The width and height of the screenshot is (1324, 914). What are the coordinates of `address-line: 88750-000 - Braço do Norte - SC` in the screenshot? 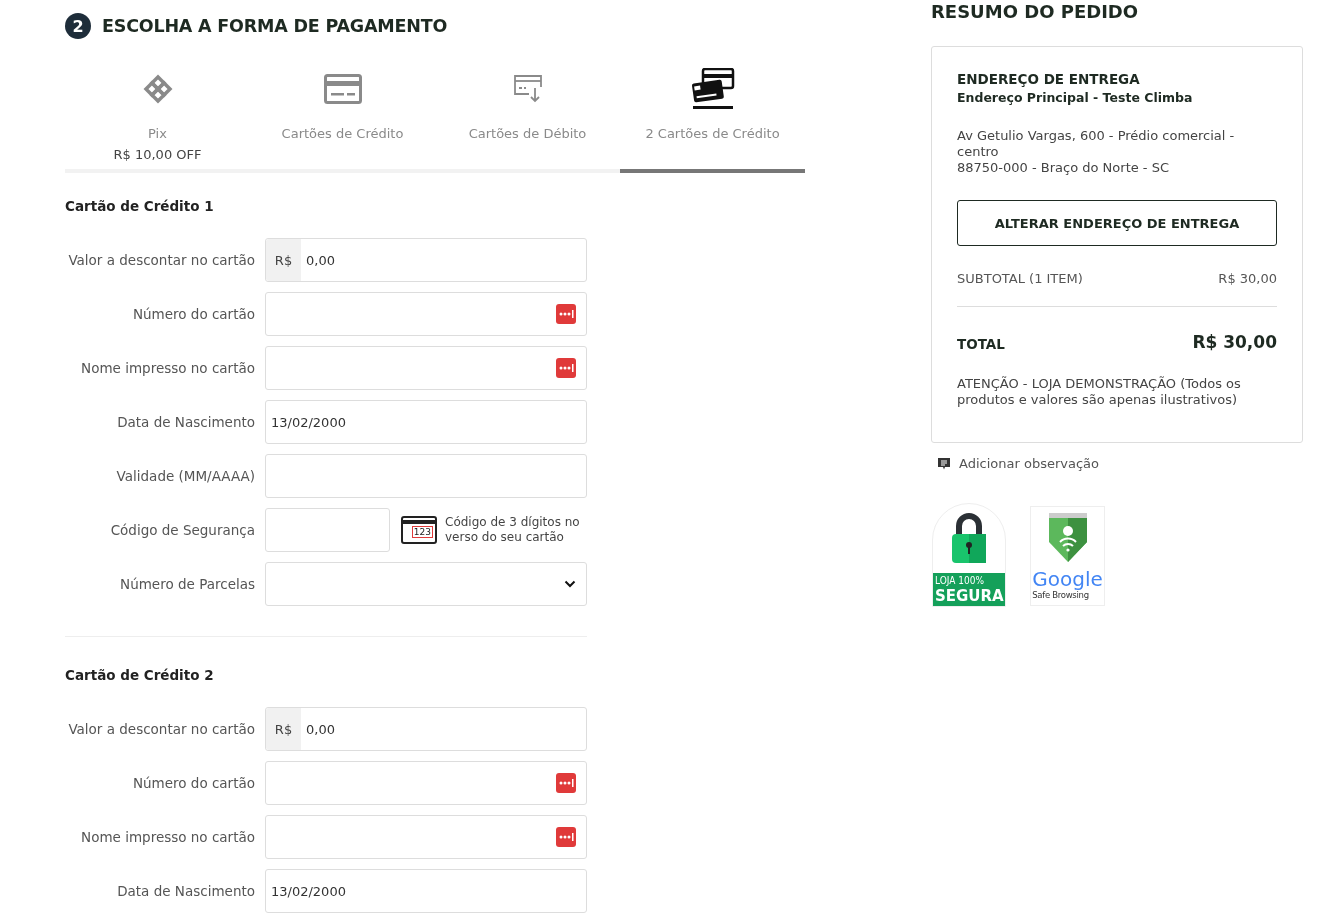 It's located at (1064, 168).